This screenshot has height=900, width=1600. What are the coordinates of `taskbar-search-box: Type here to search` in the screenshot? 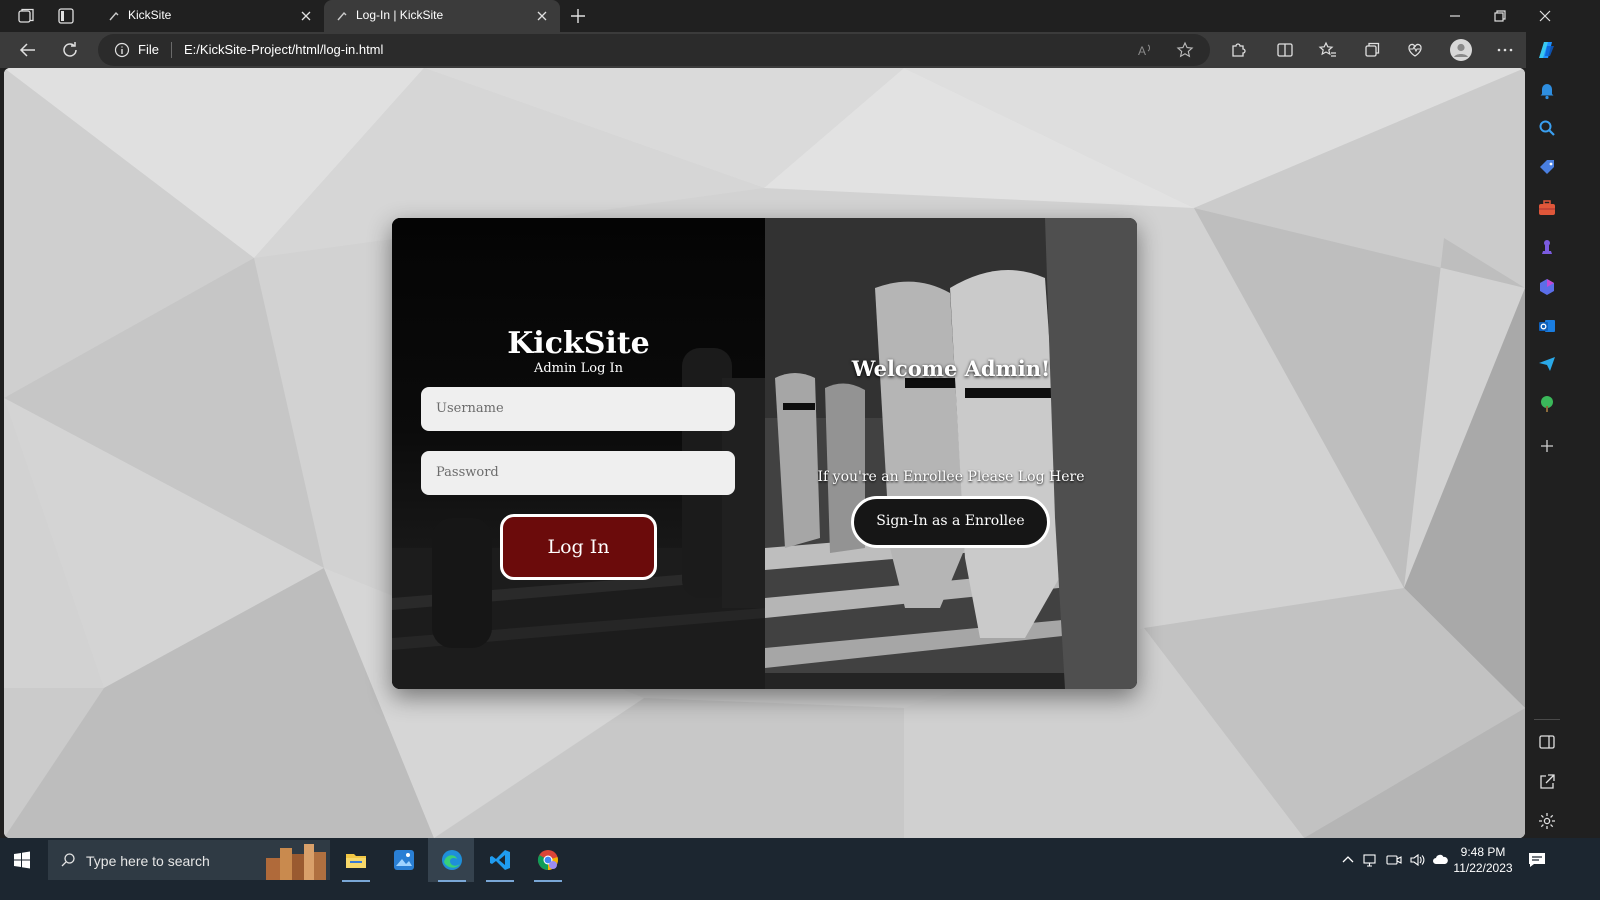 It's located at (189, 860).